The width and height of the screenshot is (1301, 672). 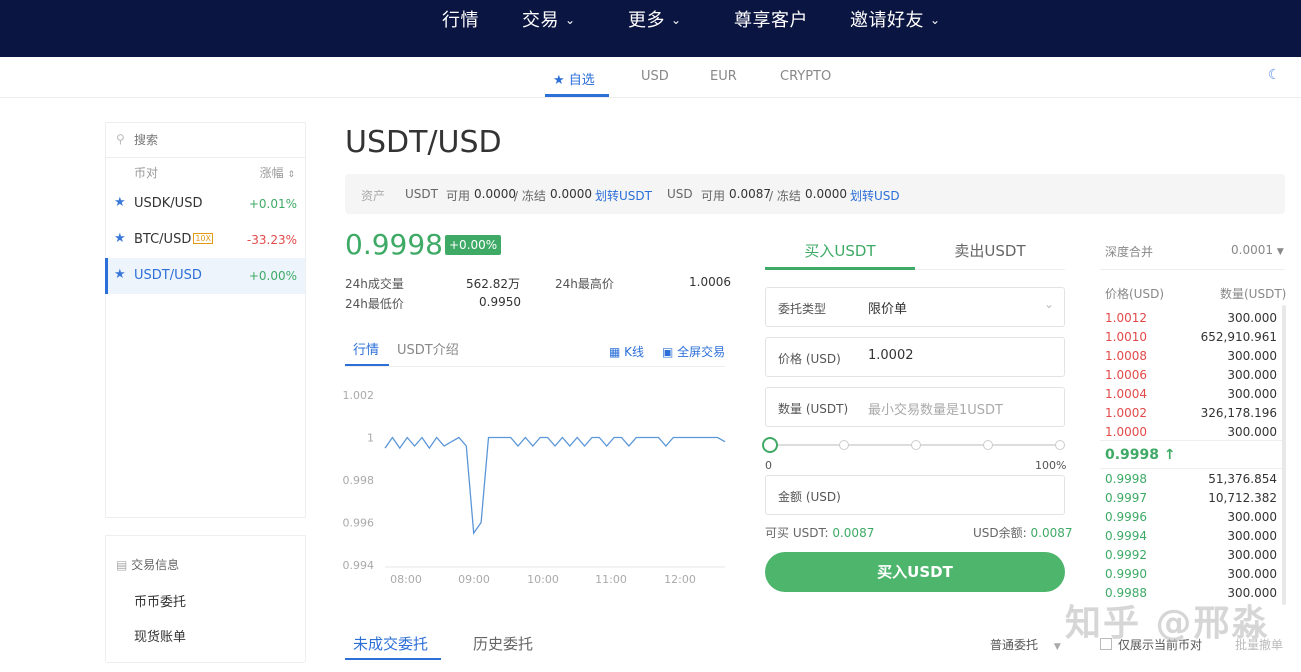 I want to click on kline-icon: ▦, so click(x=615, y=352).